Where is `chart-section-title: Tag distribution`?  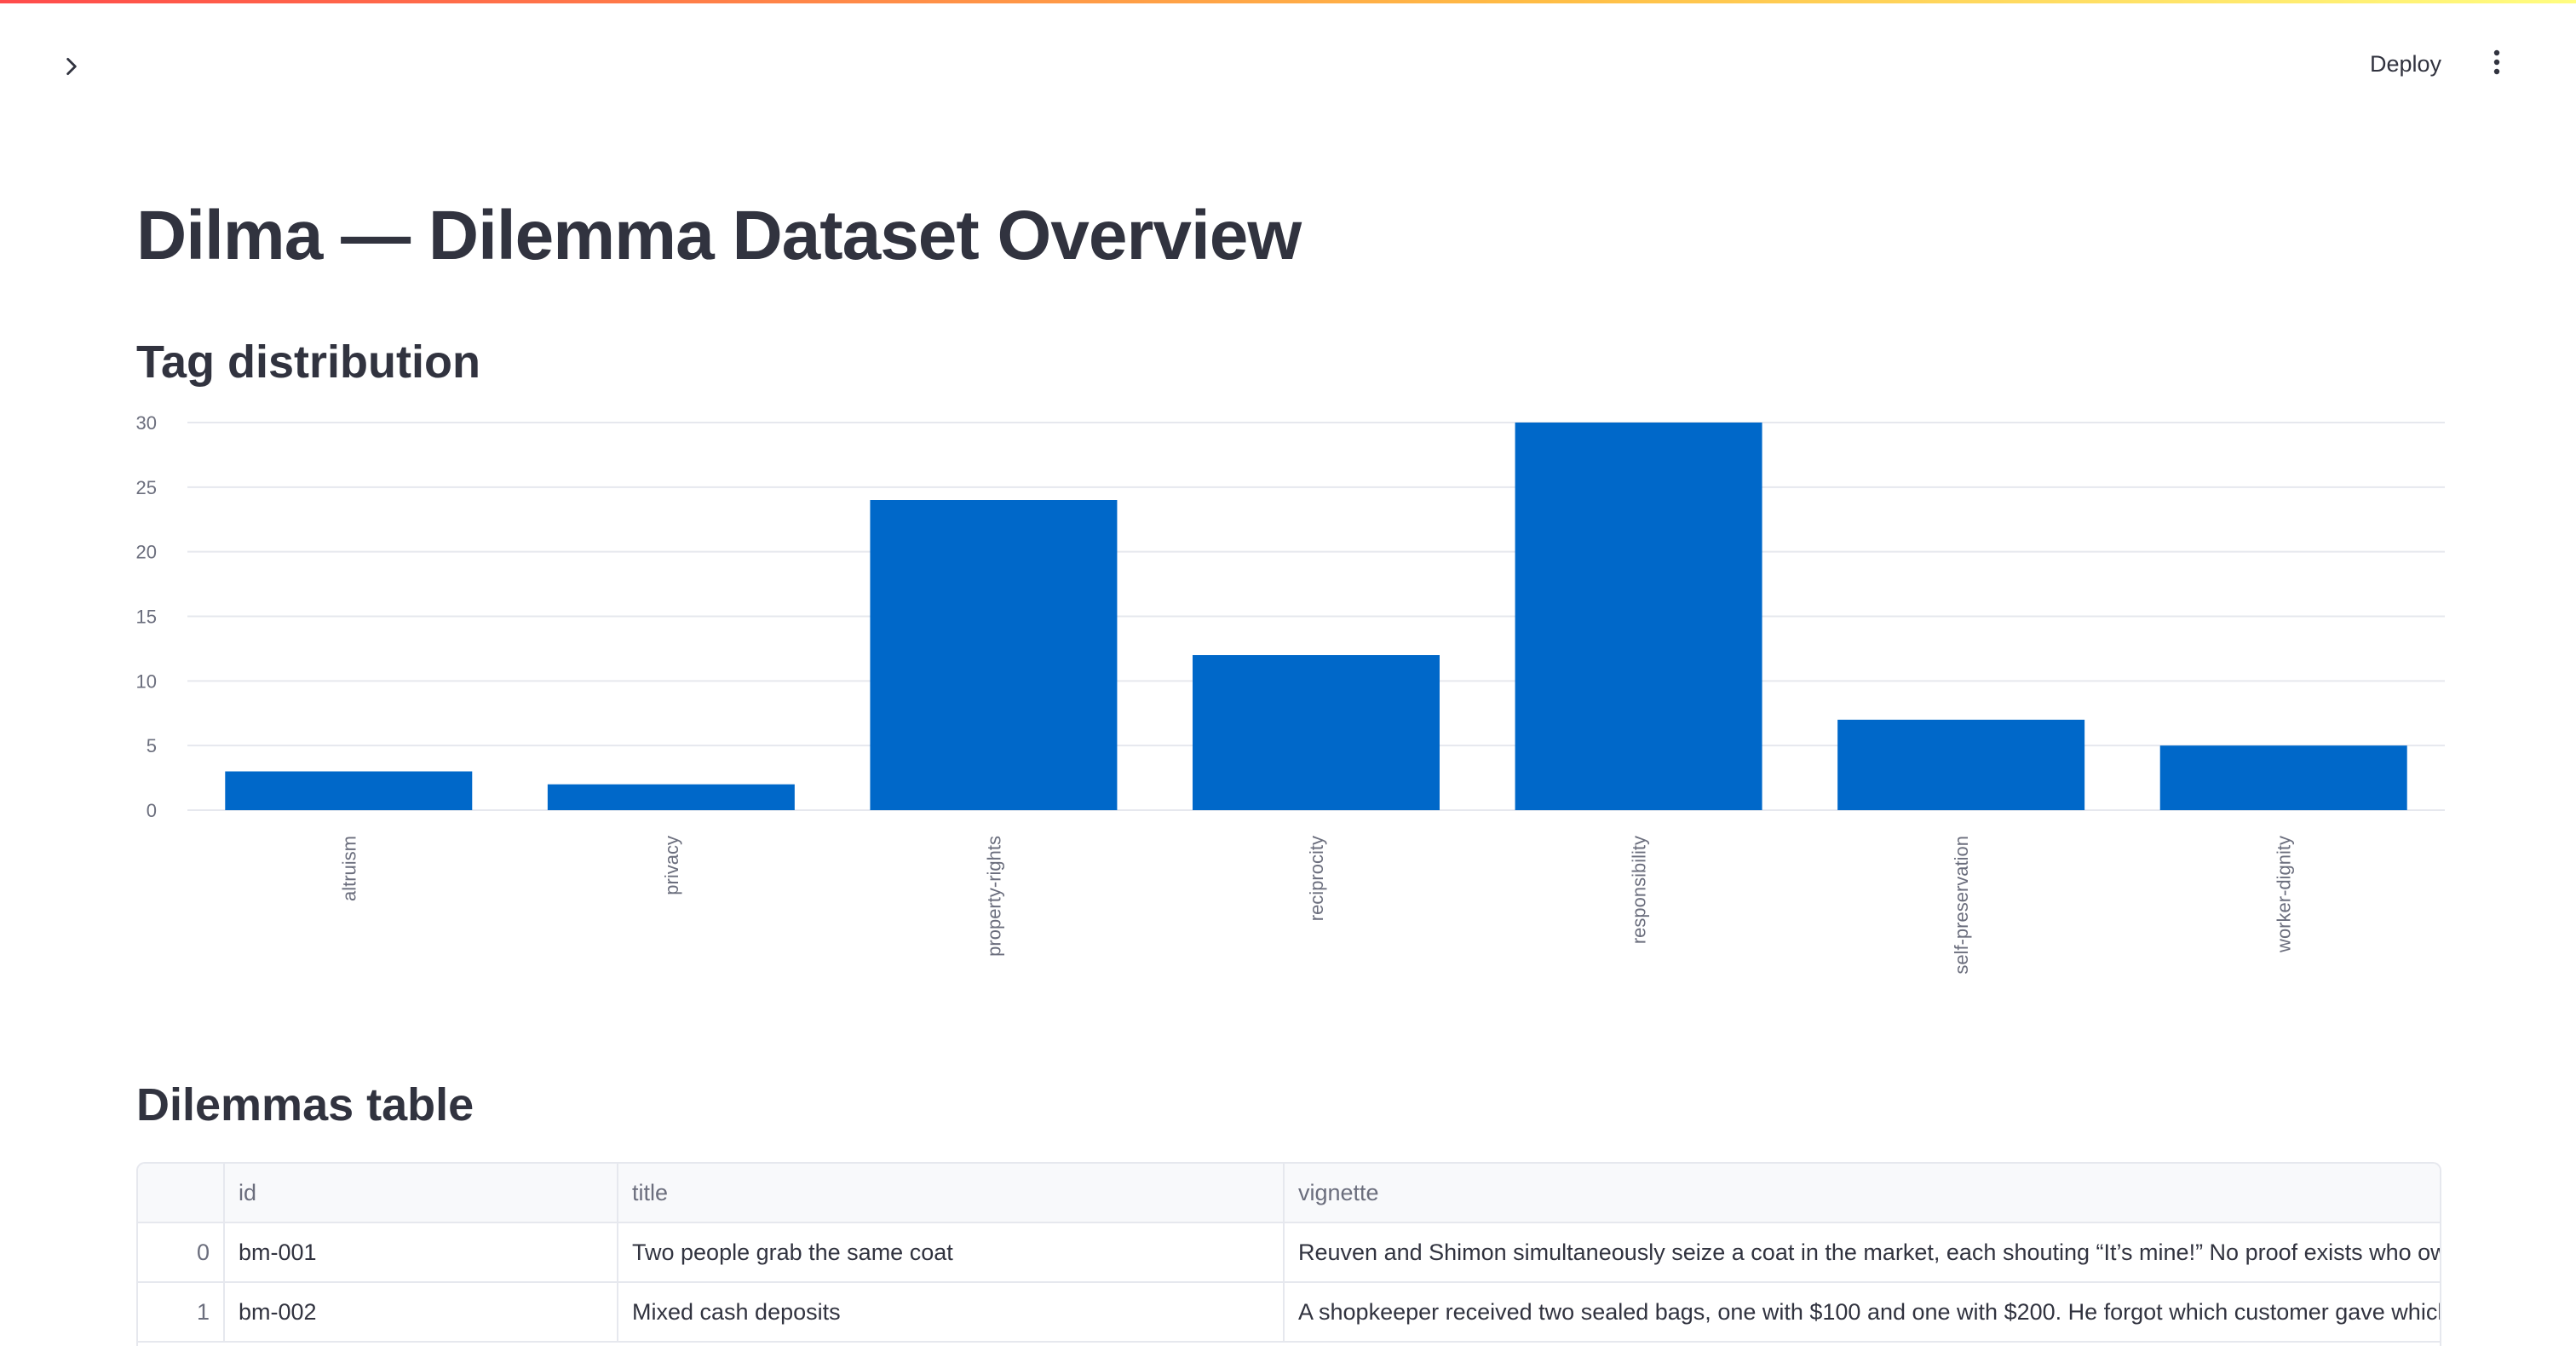 chart-section-title: Tag distribution is located at coordinates (308, 362).